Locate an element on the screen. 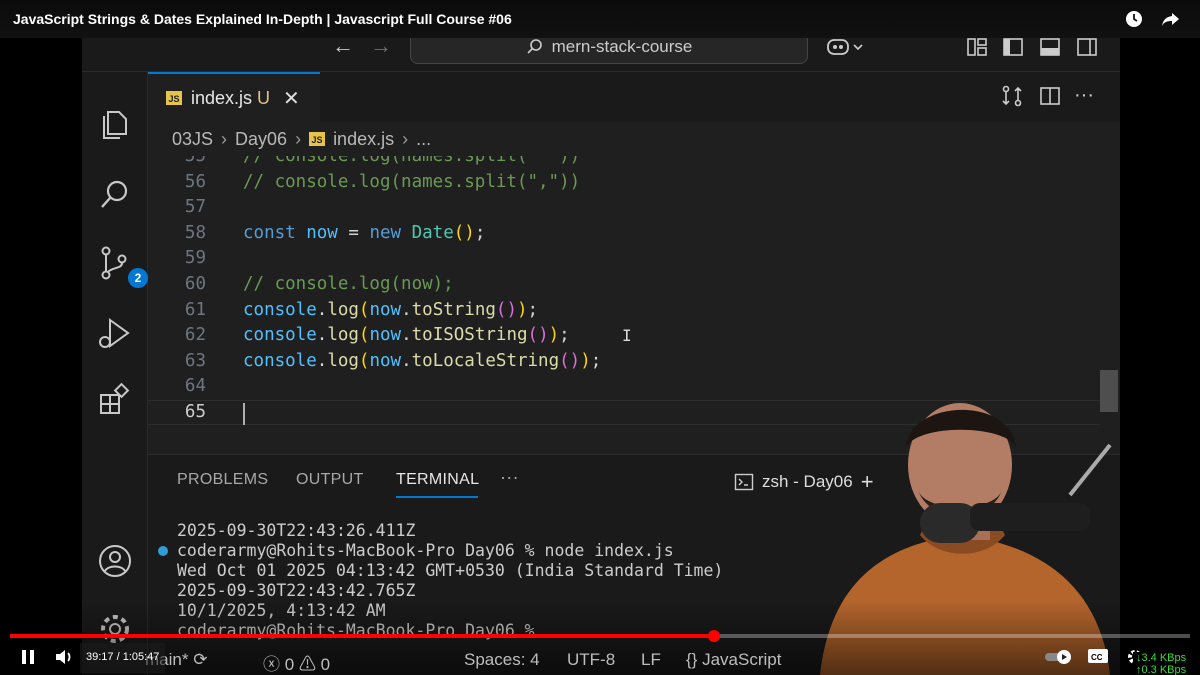 The width and height of the screenshot is (1200, 675). code-line: 61 console.log(now.toString()); is located at coordinates (634, 311).